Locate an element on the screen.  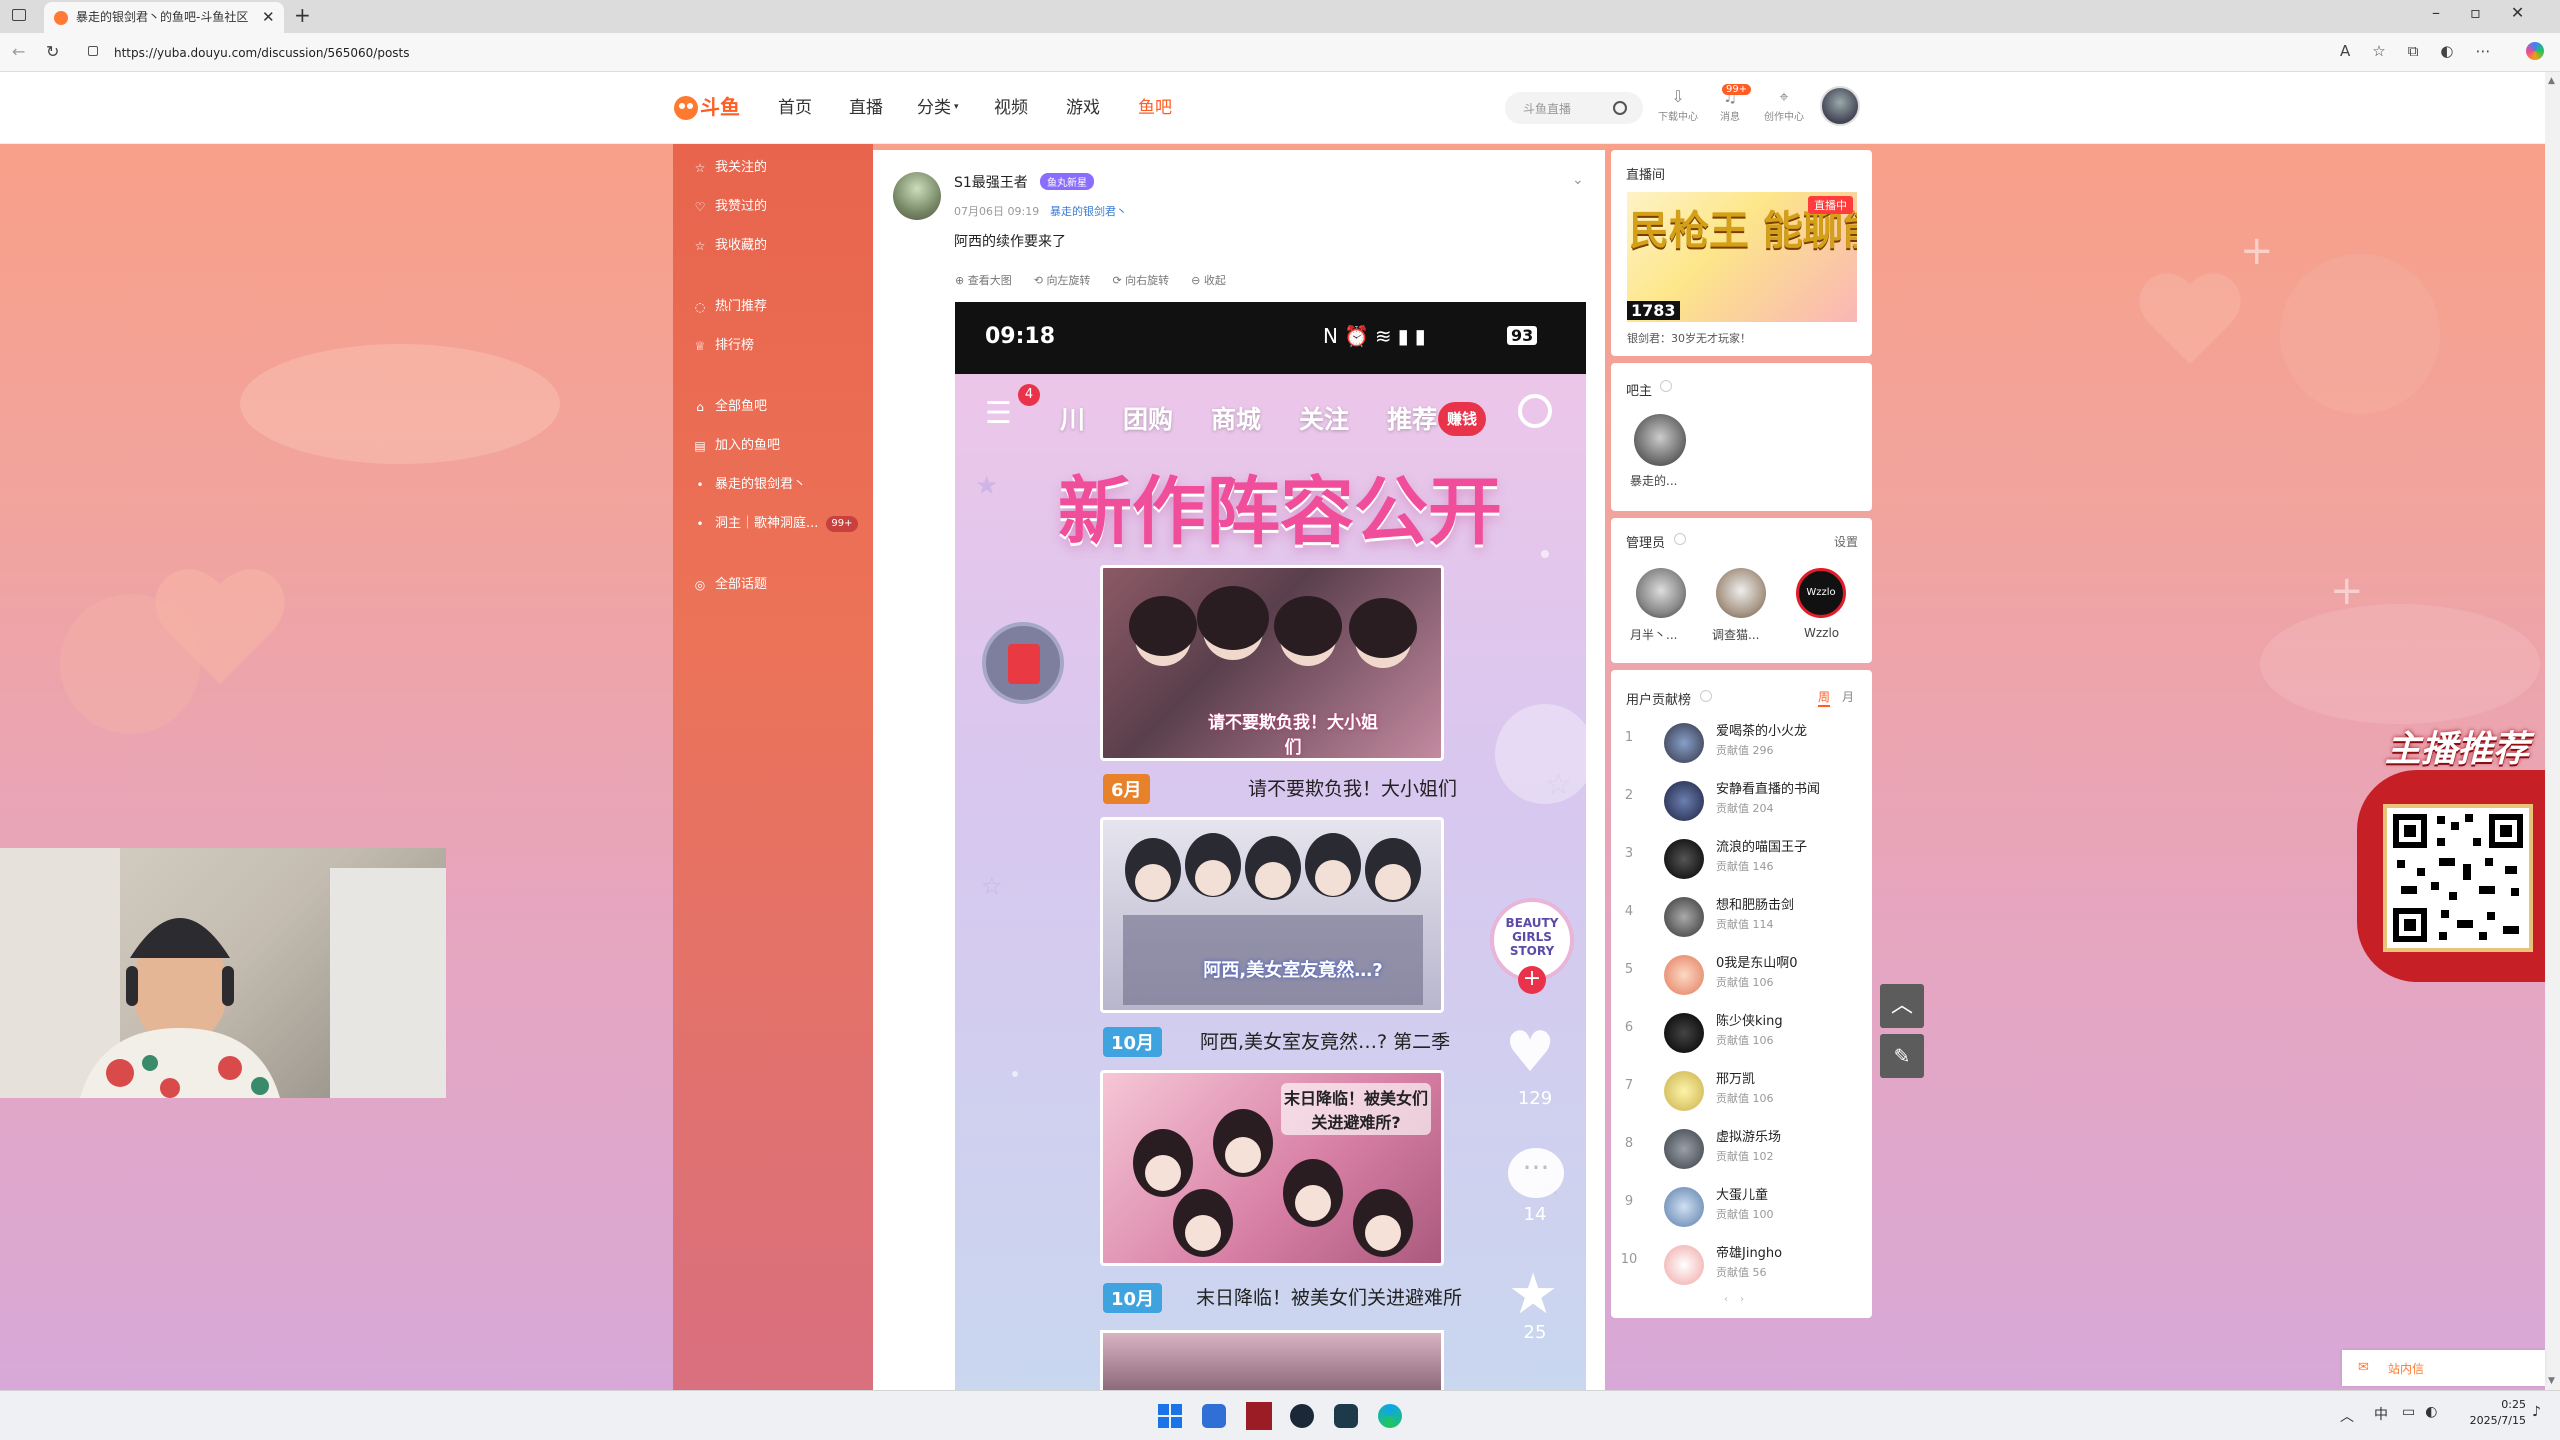
sidebar-item-followed: ☆ 我关注的 is located at coordinates (730, 168).